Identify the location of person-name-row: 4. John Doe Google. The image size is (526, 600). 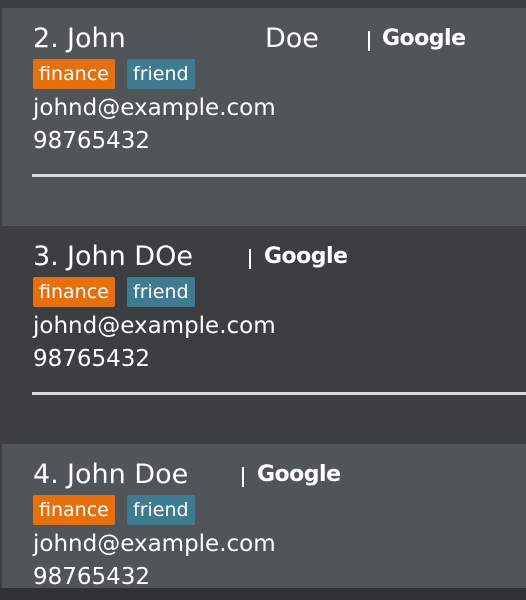
(278, 475).